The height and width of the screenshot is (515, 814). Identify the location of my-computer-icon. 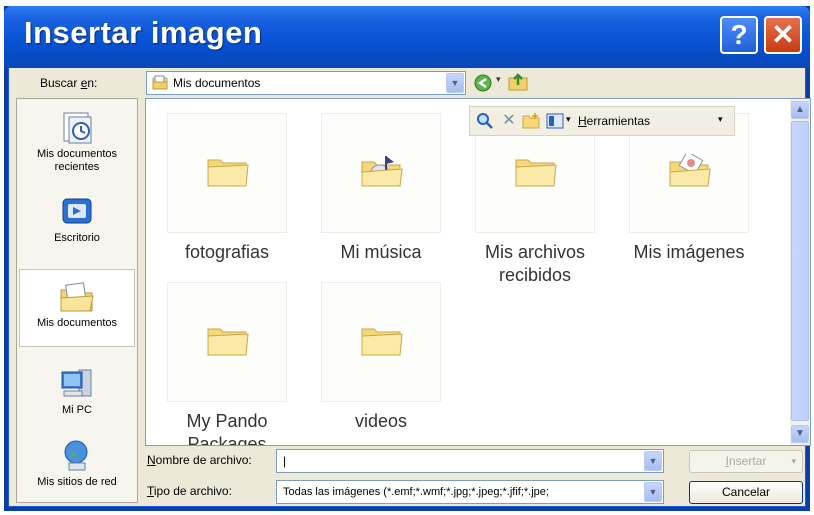
(76, 383).